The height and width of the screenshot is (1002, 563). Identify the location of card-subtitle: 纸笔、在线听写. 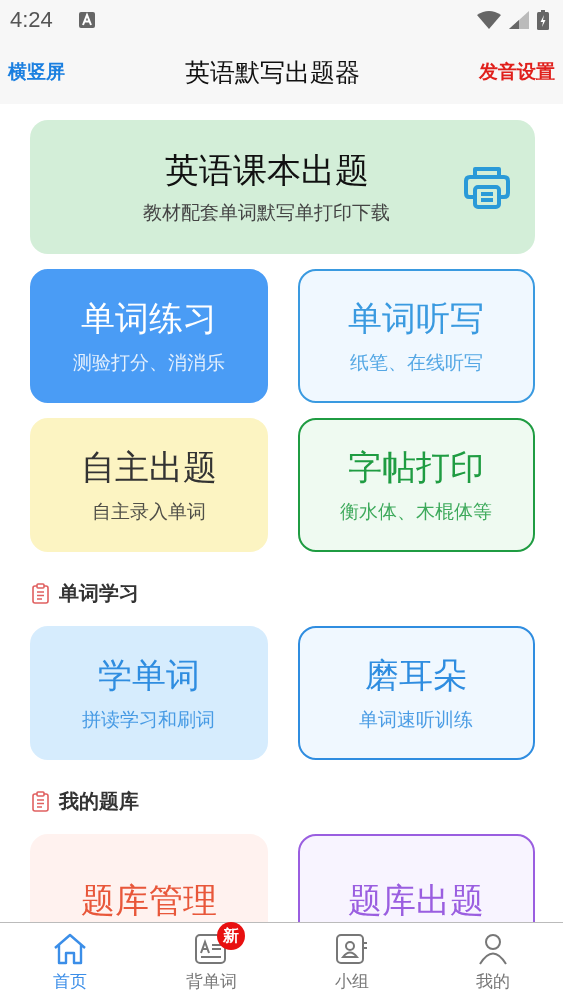
(416, 362).